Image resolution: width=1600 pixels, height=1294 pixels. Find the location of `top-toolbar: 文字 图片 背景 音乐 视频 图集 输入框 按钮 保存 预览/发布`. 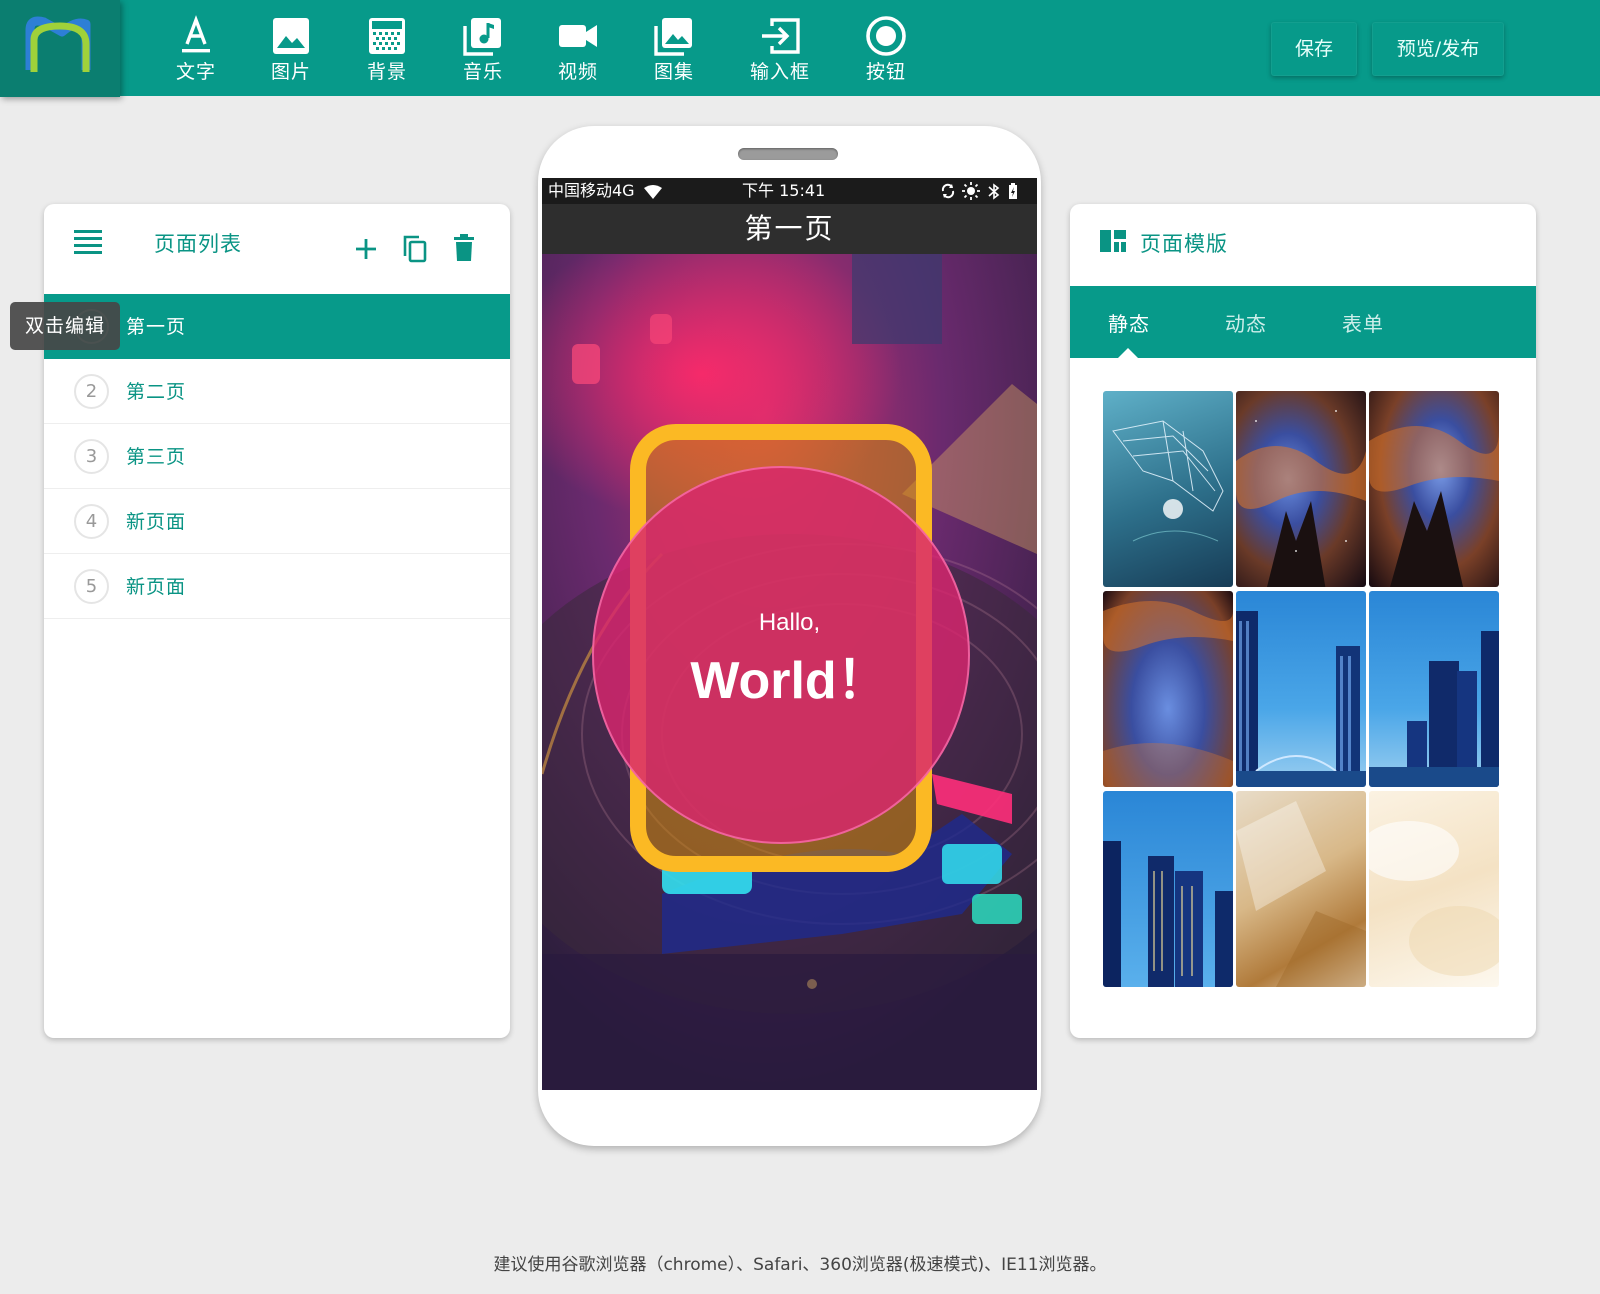

top-toolbar: 文字 图片 背景 音乐 视频 图集 输入框 按钮 保存 预览/发布 is located at coordinates (800, 48).